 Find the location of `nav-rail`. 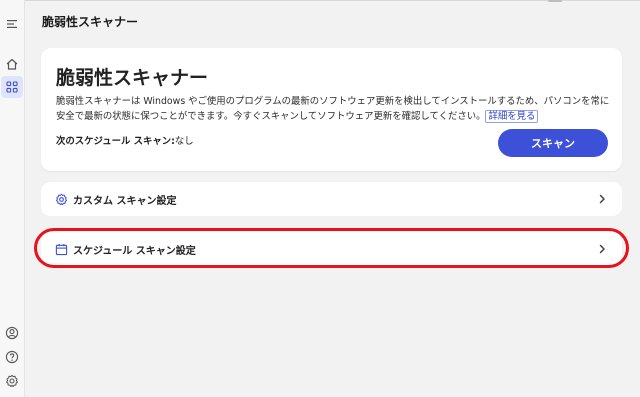

nav-rail is located at coordinates (12, 198).